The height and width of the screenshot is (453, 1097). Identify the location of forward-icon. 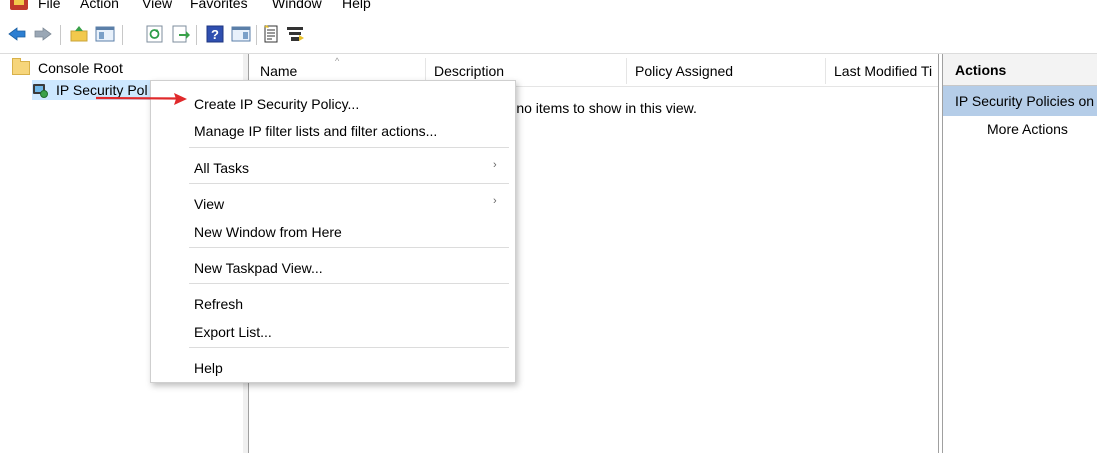
(43, 34).